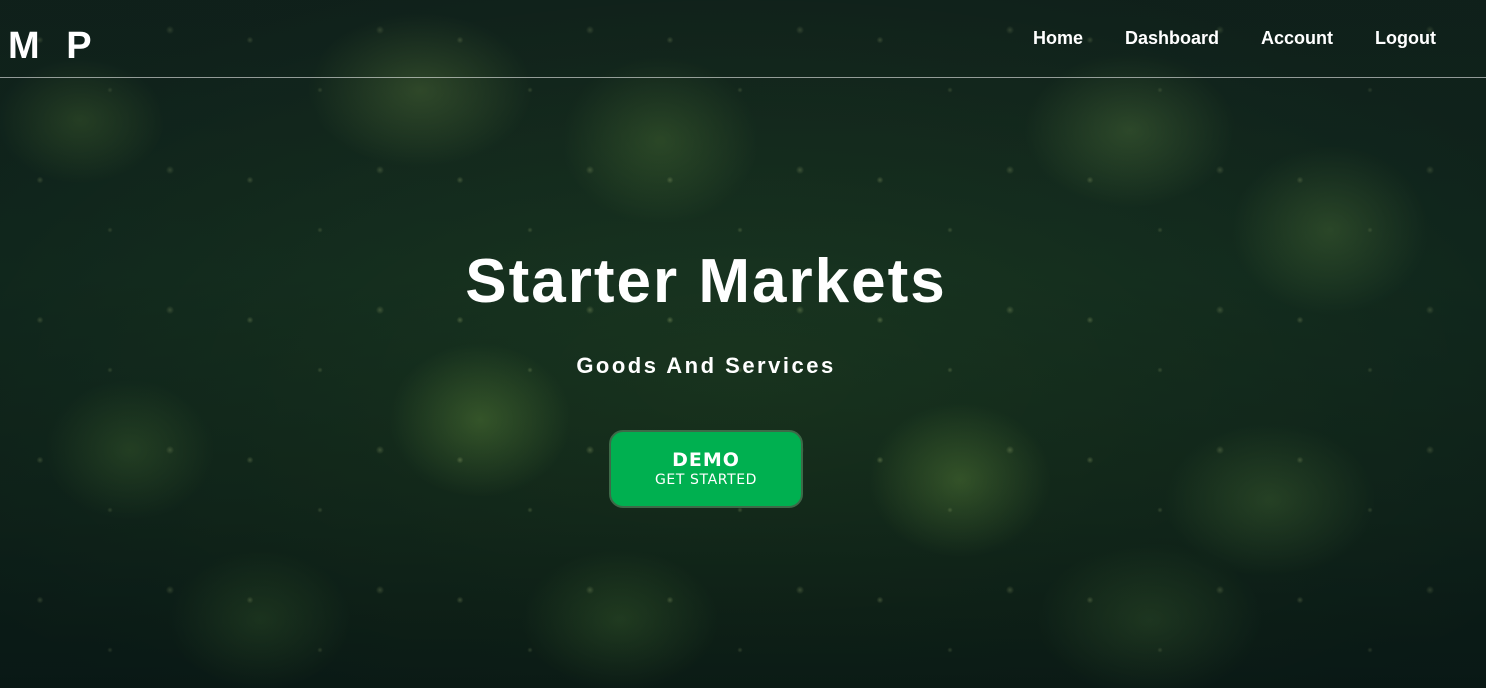 The image size is (1486, 688). Describe the element at coordinates (1297, 38) in the screenshot. I see `nav-link-account: Account` at that location.